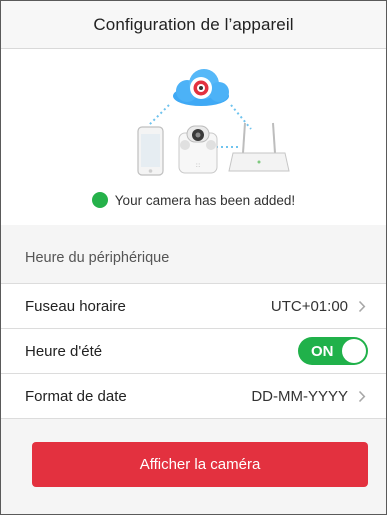 This screenshot has width=387, height=515. I want to click on dst-toggle: ON, so click(333, 351).